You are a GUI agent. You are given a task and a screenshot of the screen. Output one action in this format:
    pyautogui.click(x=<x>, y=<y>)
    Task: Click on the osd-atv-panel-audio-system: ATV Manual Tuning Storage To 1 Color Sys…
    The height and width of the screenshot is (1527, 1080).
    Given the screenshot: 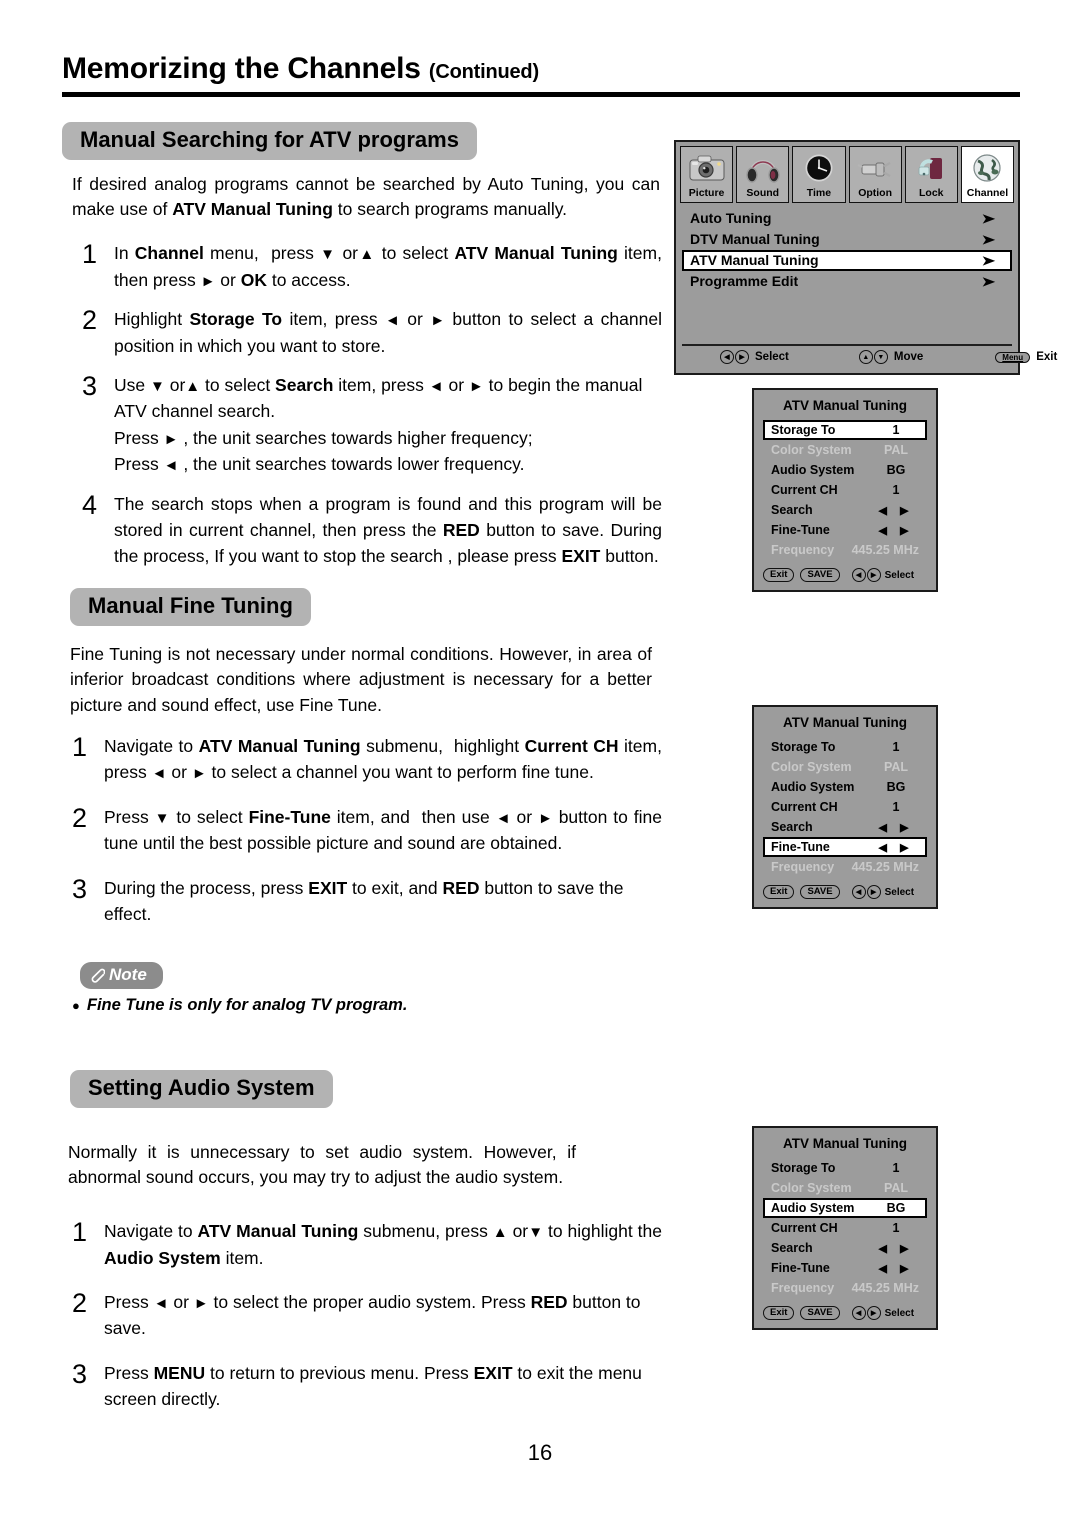 What is the action you would take?
    pyautogui.click(x=845, y=1228)
    